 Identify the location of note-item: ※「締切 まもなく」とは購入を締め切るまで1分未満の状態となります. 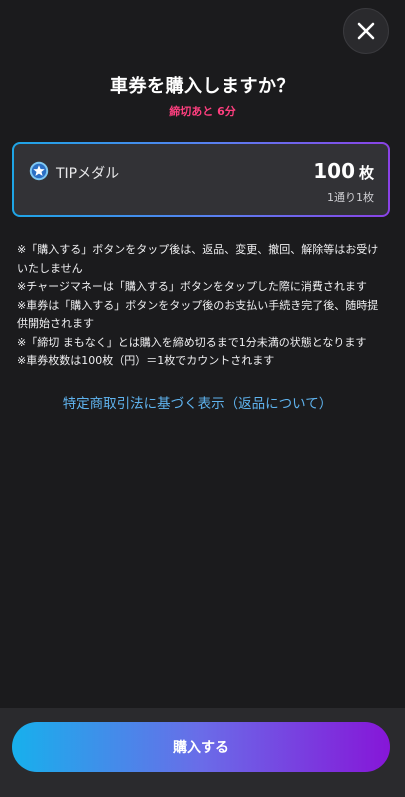
(192, 342).